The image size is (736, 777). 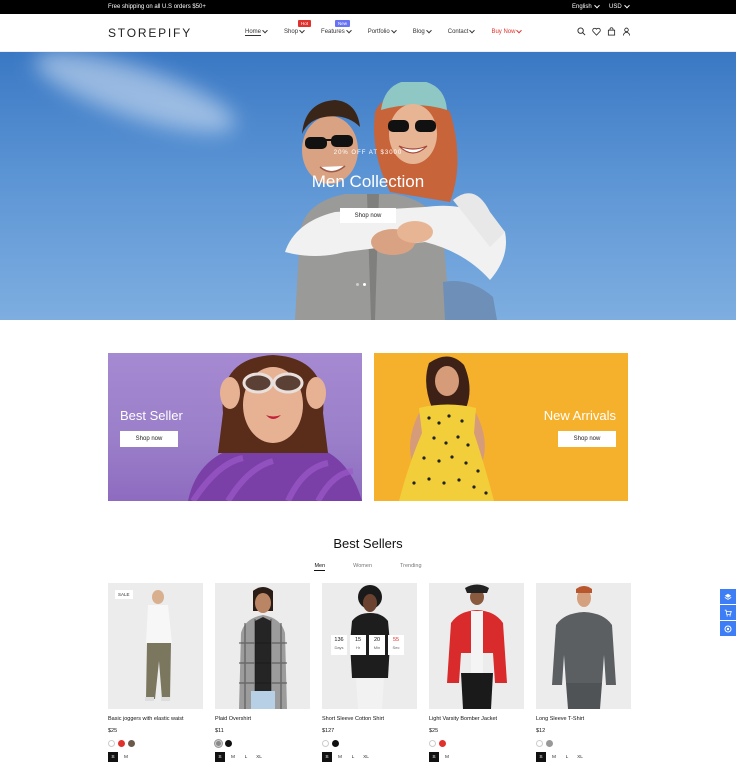 What do you see at coordinates (149, 439) in the screenshot?
I see `best-seller-shop-button: Shop now` at bounding box center [149, 439].